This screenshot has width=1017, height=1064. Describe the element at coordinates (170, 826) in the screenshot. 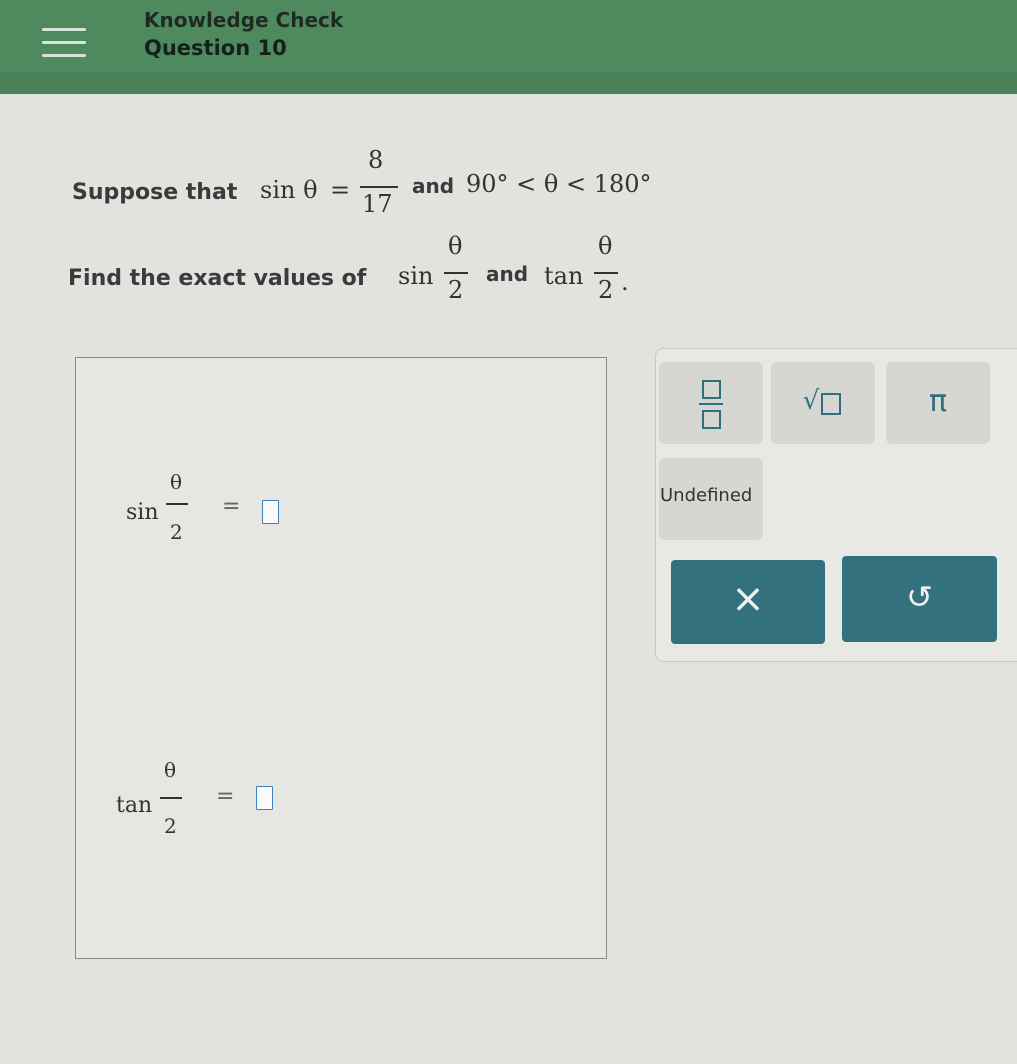

I see `answer-tan-denominator: 2` at that location.